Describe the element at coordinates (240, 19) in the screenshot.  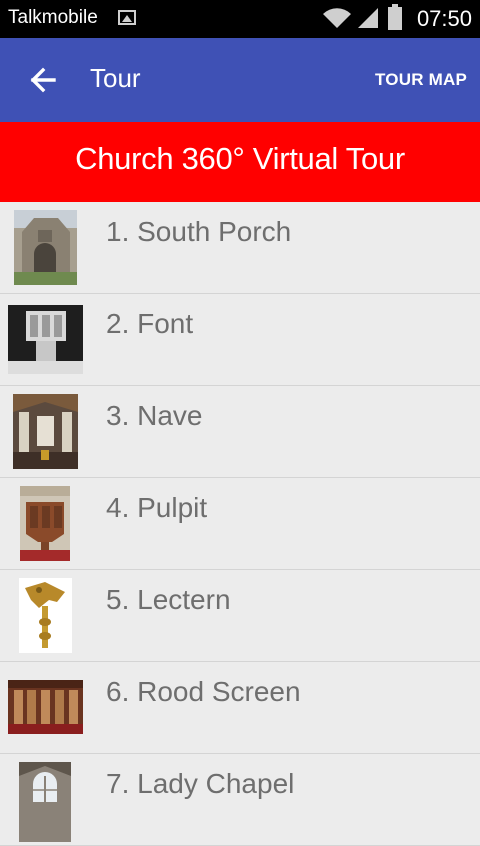
I see `status-bar: Talkmobile 07:50` at that location.